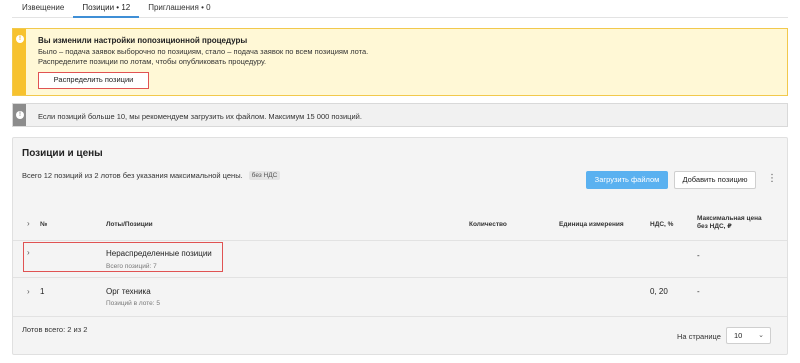 Image resolution: width=800 pixels, height=363 pixels. Describe the element at coordinates (28, 291) in the screenshot. I see `expand-row-chevron-icon: ›` at that location.